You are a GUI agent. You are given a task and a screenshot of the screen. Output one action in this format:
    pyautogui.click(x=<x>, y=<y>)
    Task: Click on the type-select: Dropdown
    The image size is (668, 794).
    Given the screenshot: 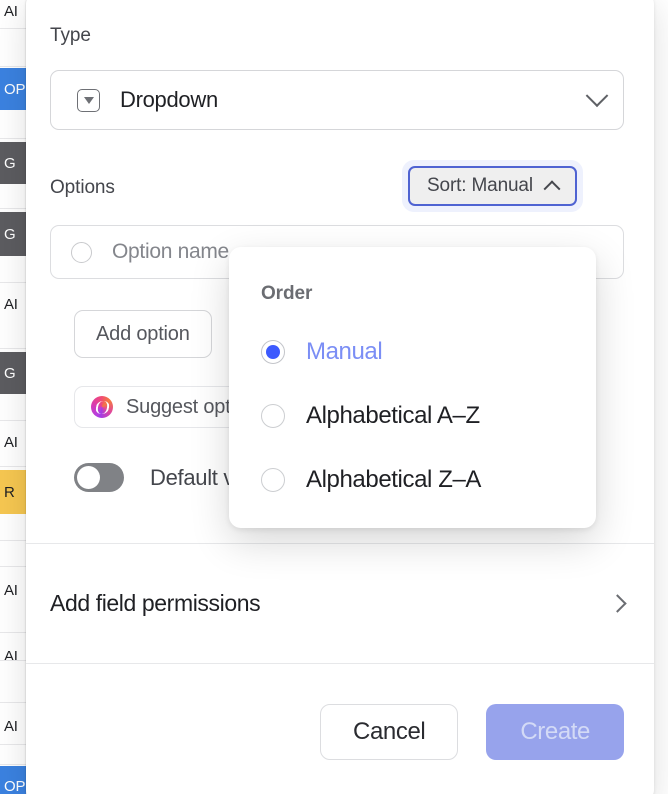 What is the action you would take?
    pyautogui.click(x=337, y=100)
    